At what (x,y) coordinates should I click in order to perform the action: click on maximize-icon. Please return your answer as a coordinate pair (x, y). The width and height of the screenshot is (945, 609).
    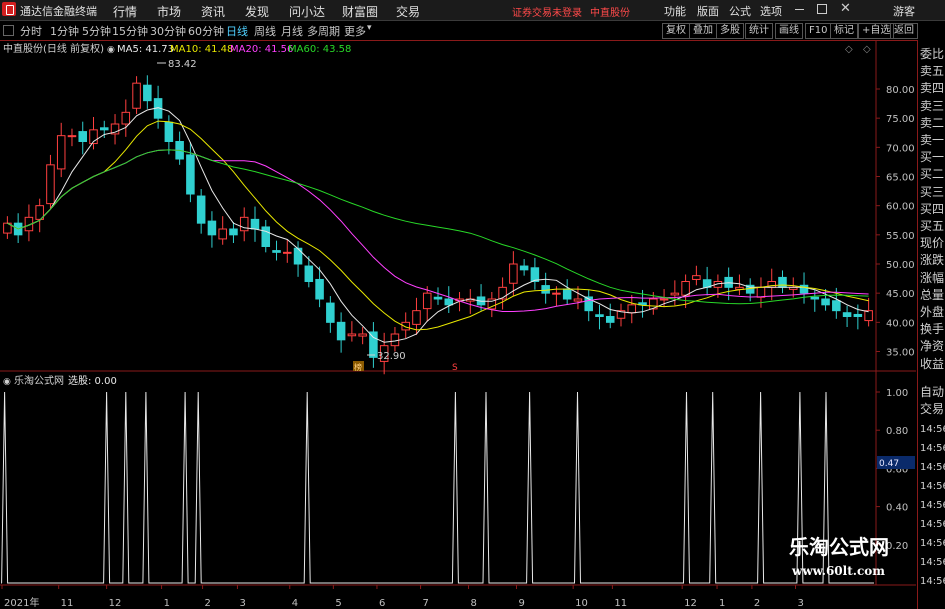
    Looking at the image, I should click on (822, 9).